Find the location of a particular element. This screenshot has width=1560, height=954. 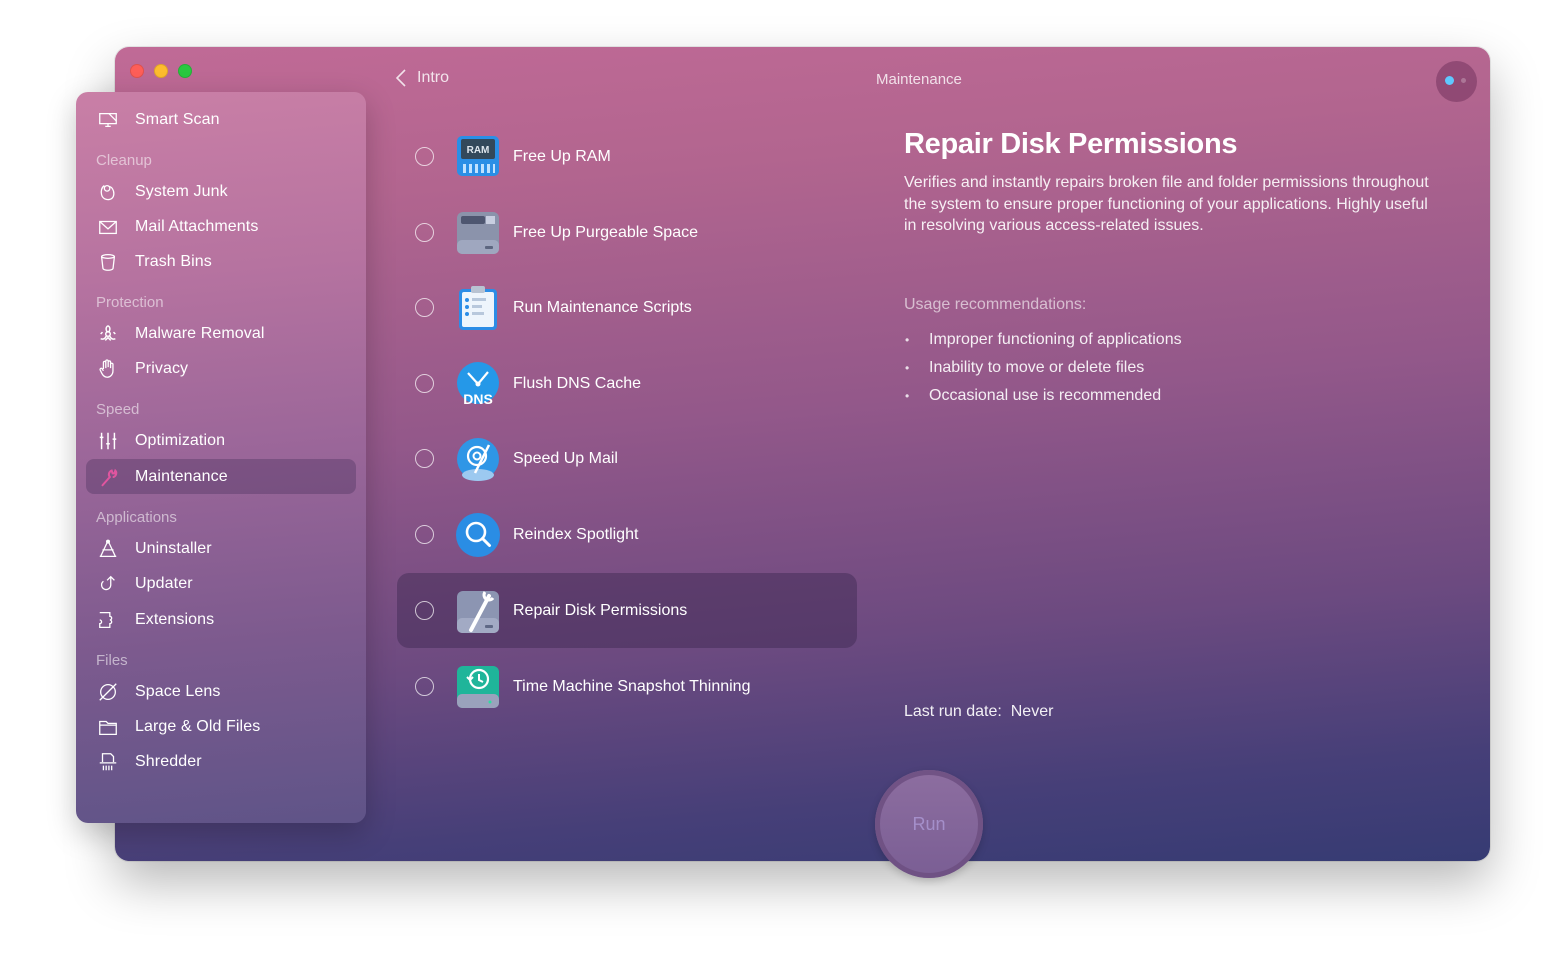

task-item: DNS Flush DNS Cache is located at coordinates (627, 383).